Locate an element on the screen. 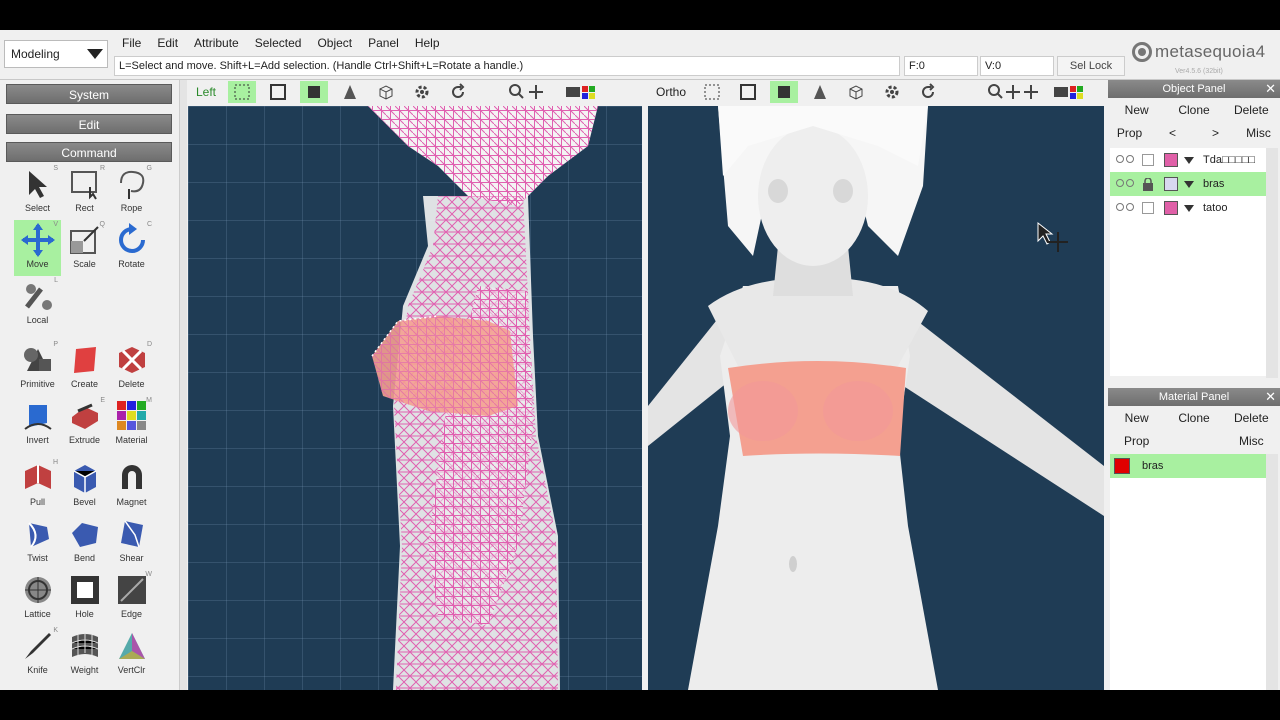 The width and height of the screenshot is (1280, 720). tool-shear: Shear is located at coordinates (131, 542).